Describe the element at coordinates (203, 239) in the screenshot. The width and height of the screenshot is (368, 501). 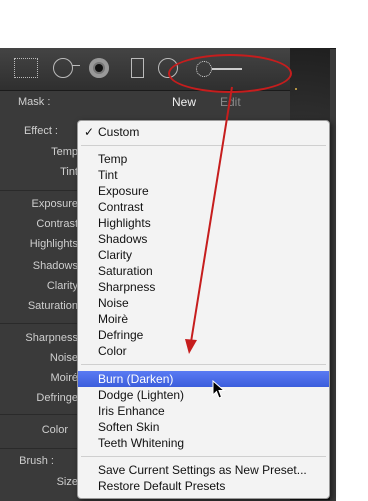
I see `menu-item-shadows: Shadows` at that location.